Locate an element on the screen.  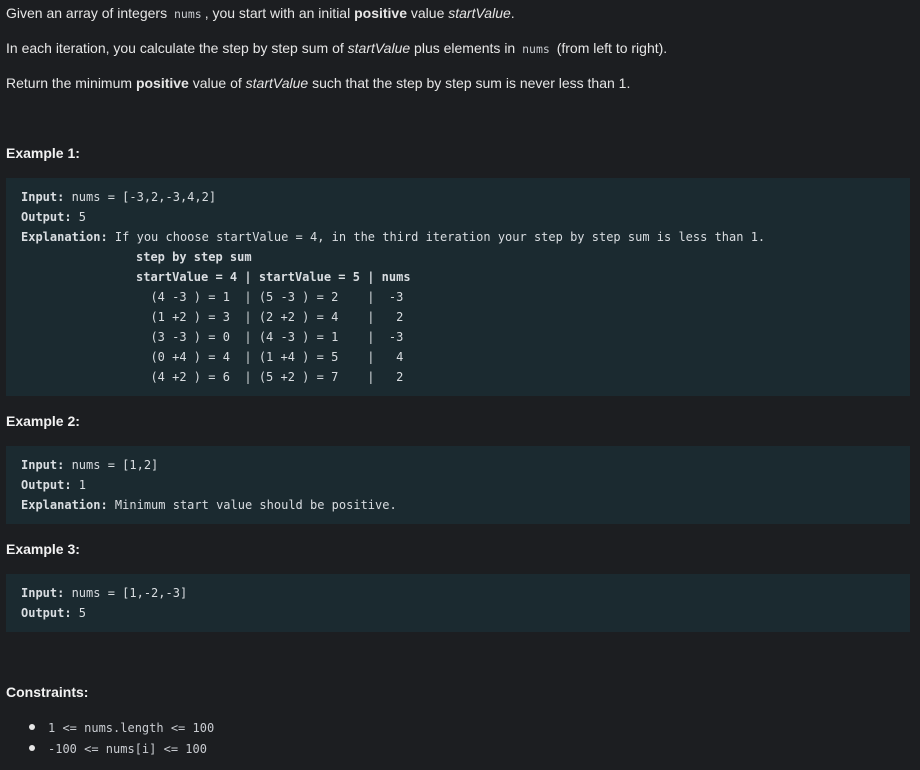
input-value: nums = [1,2] is located at coordinates (111, 465).